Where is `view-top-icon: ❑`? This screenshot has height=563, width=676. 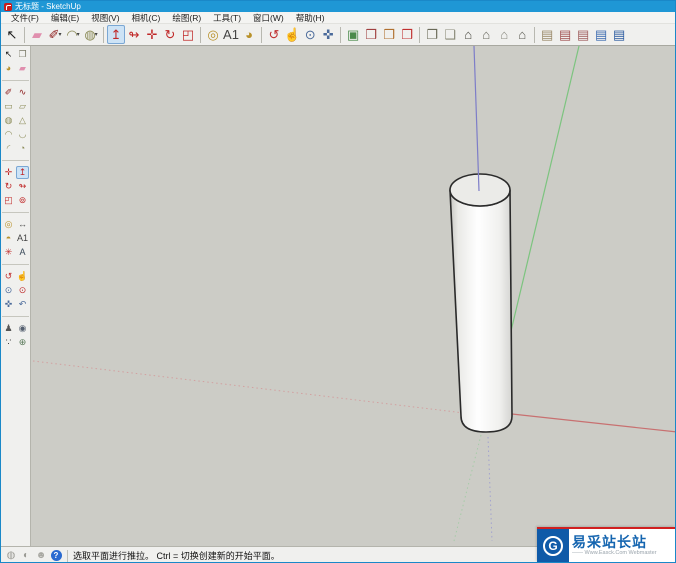 view-top-icon: ❑ is located at coordinates (450, 34).